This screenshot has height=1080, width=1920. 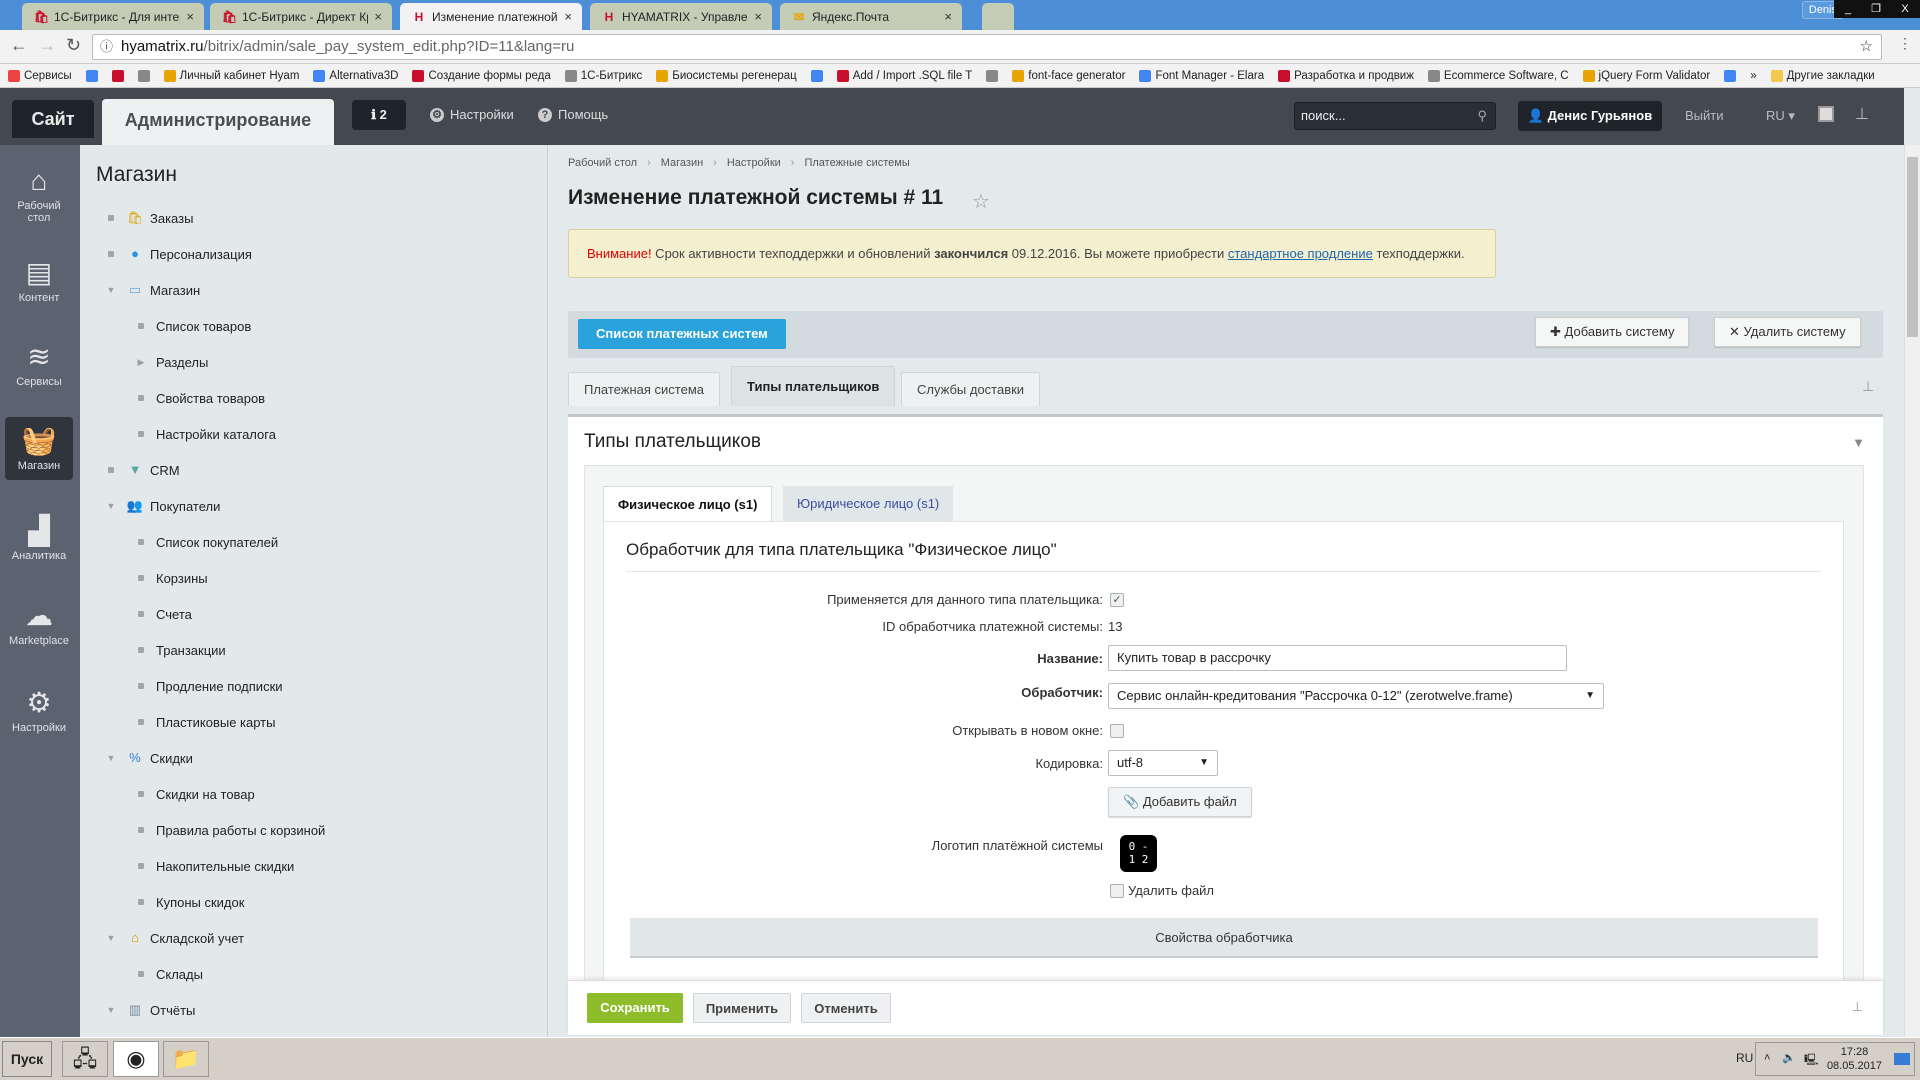 What do you see at coordinates (573, 114) in the screenshot?
I see `help-link: ? Помощь` at bounding box center [573, 114].